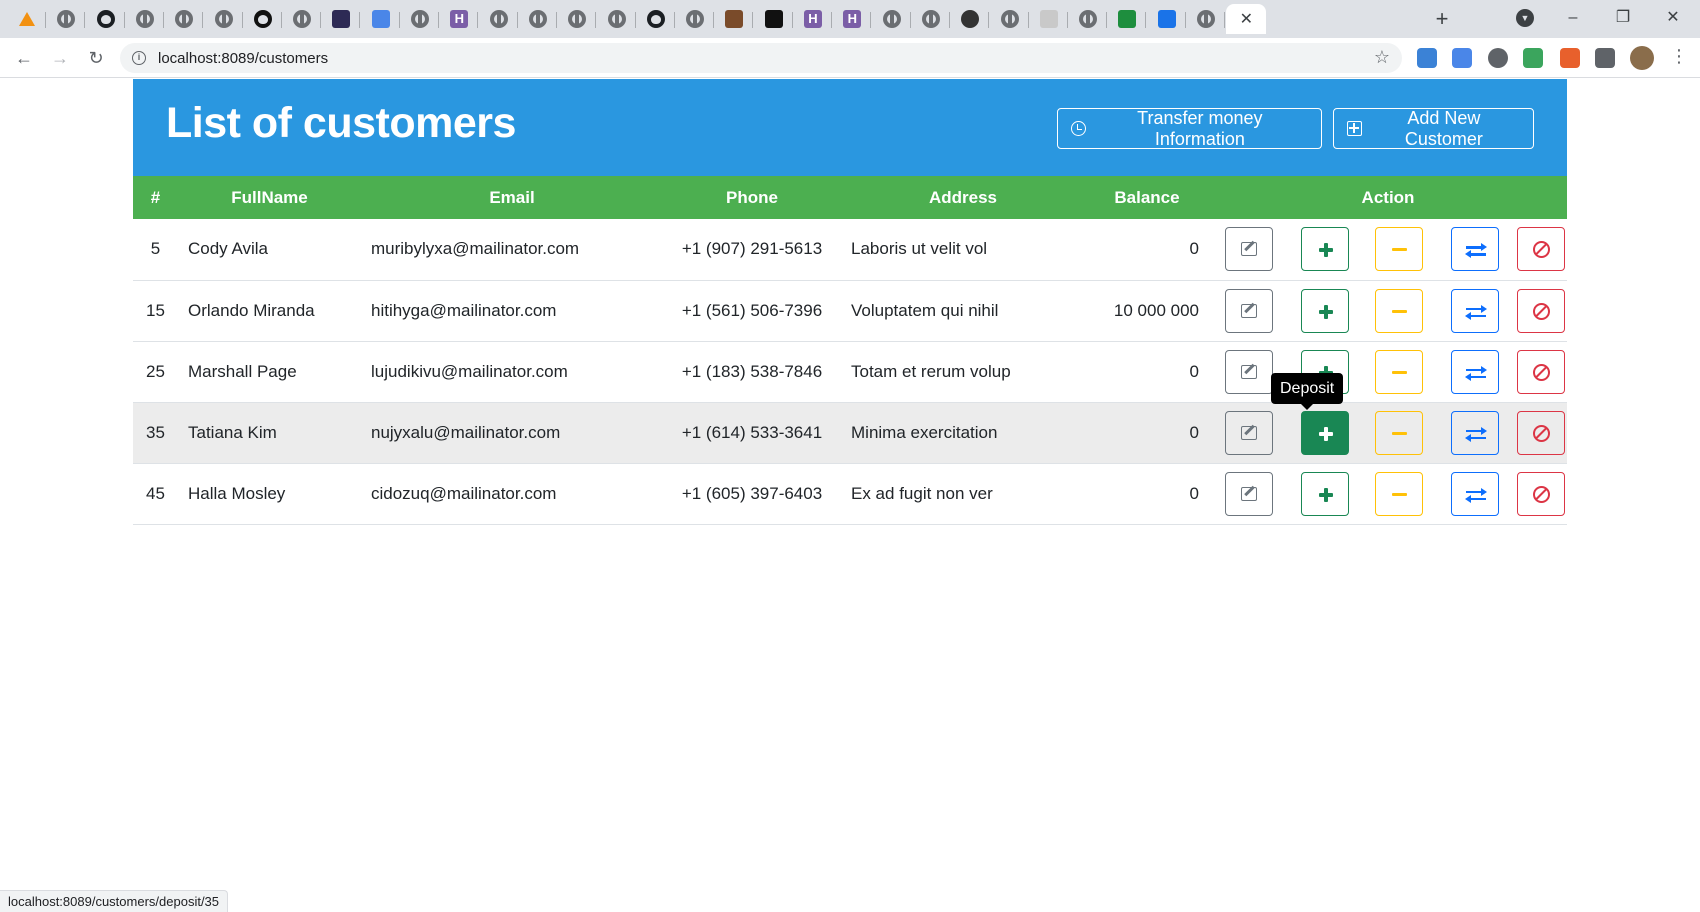 This screenshot has height=912, width=1700. Describe the element at coordinates (1570, 58) in the screenshot. I see `extension-off-icon` at that location.